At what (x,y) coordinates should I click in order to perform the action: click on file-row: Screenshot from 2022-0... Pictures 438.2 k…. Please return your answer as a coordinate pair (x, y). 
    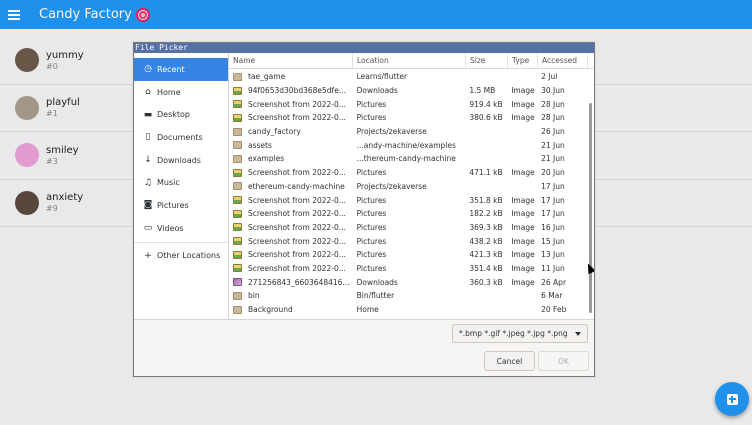
    Looking at the image, I should click on (408, 241).